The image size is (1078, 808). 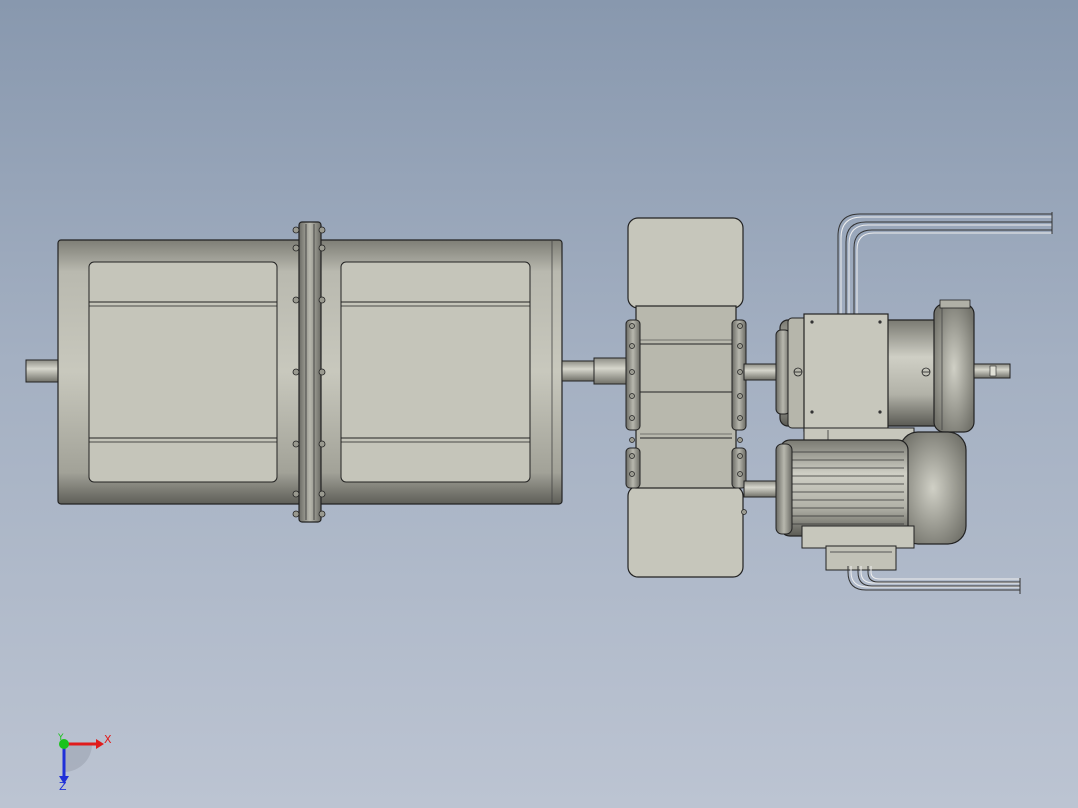 What do you see at coordinates (702, 397) in the screenshot?
I see `gearbox-housing` at bounding box center [702, 397].